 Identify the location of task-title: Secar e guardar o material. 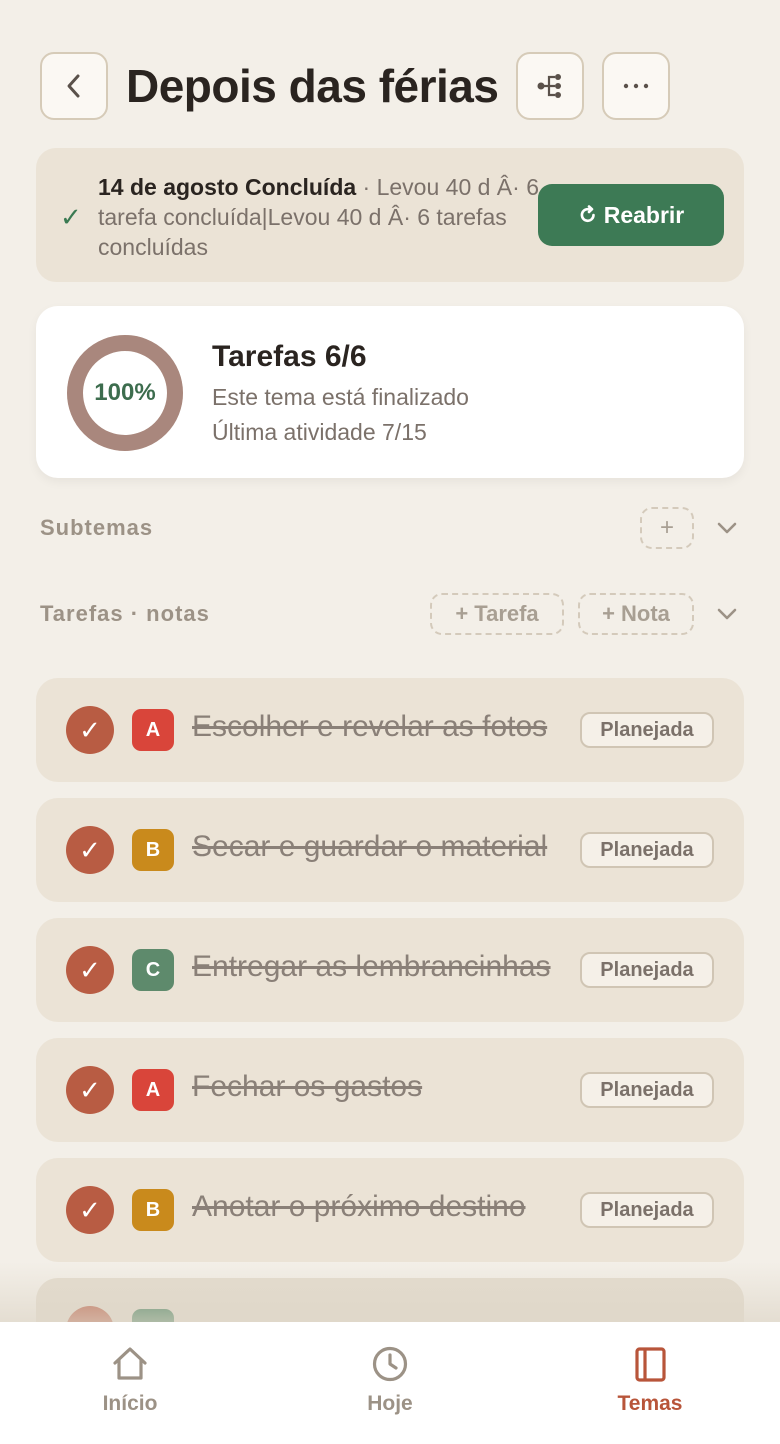
(370, 846).